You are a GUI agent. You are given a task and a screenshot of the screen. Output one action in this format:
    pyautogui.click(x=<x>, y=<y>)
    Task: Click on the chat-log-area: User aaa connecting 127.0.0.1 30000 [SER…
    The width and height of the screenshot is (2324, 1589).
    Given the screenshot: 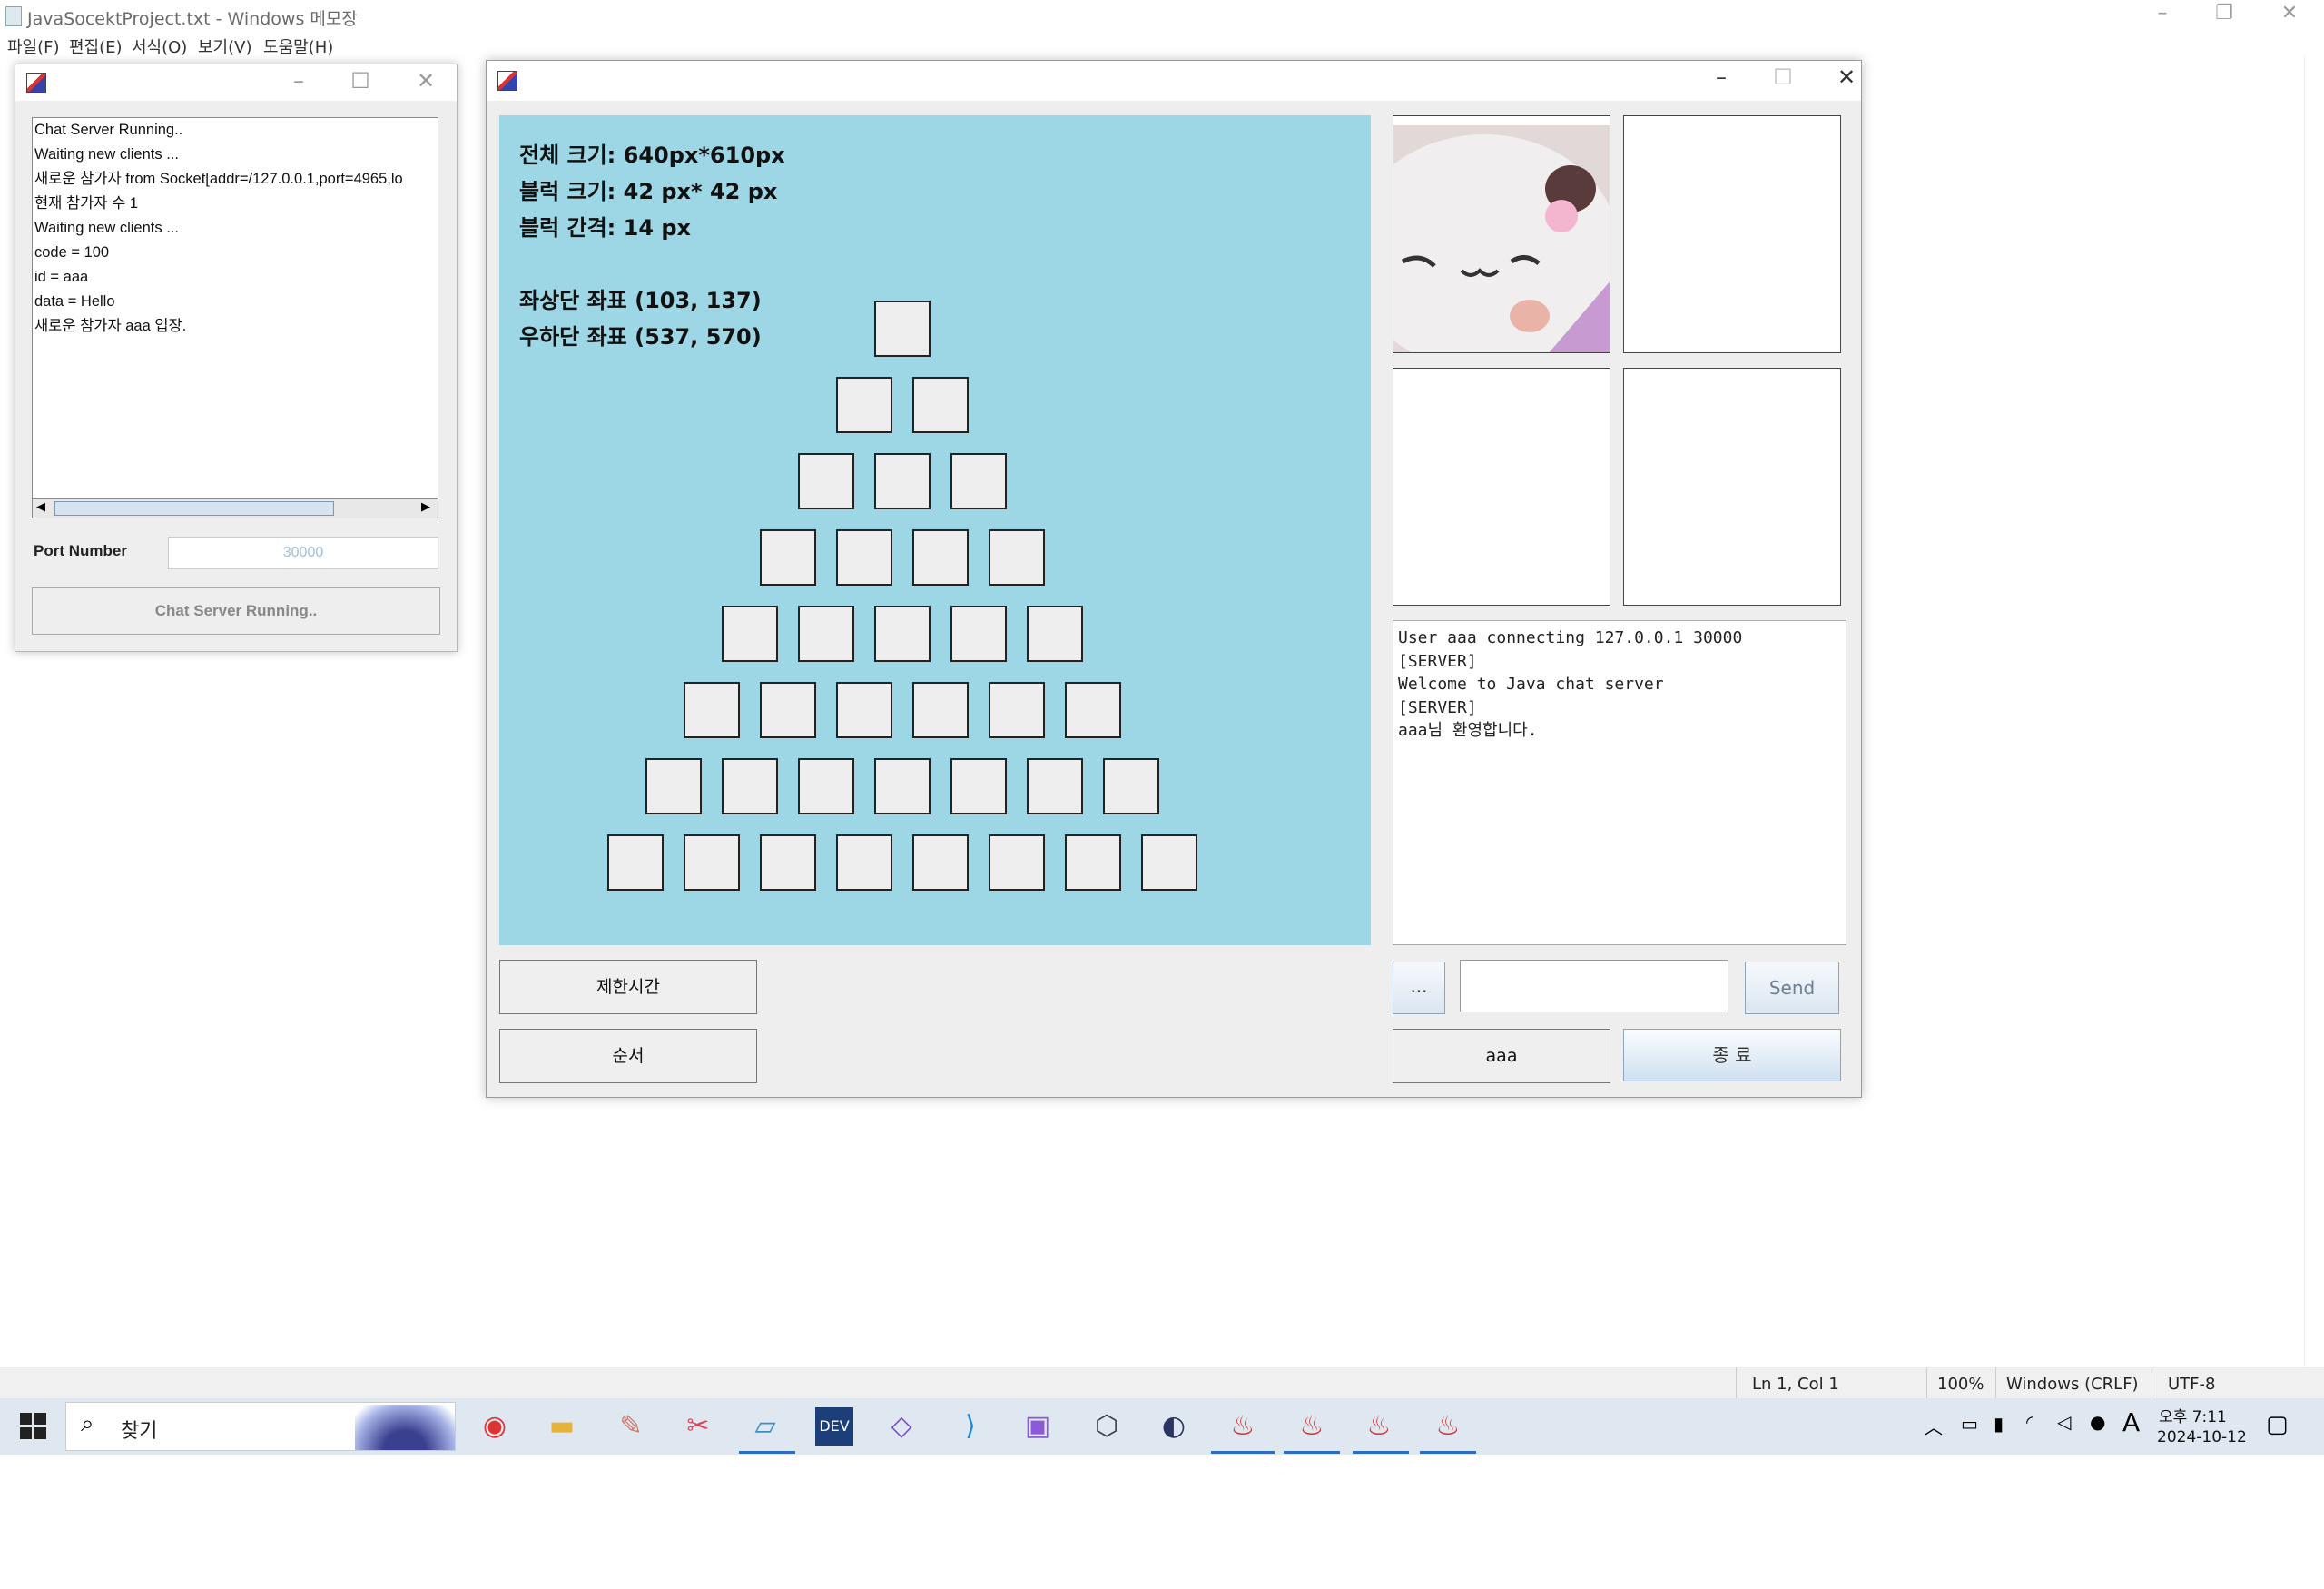 What is the action you would take?
    pyautogui.click(x=1619, y=782)
    